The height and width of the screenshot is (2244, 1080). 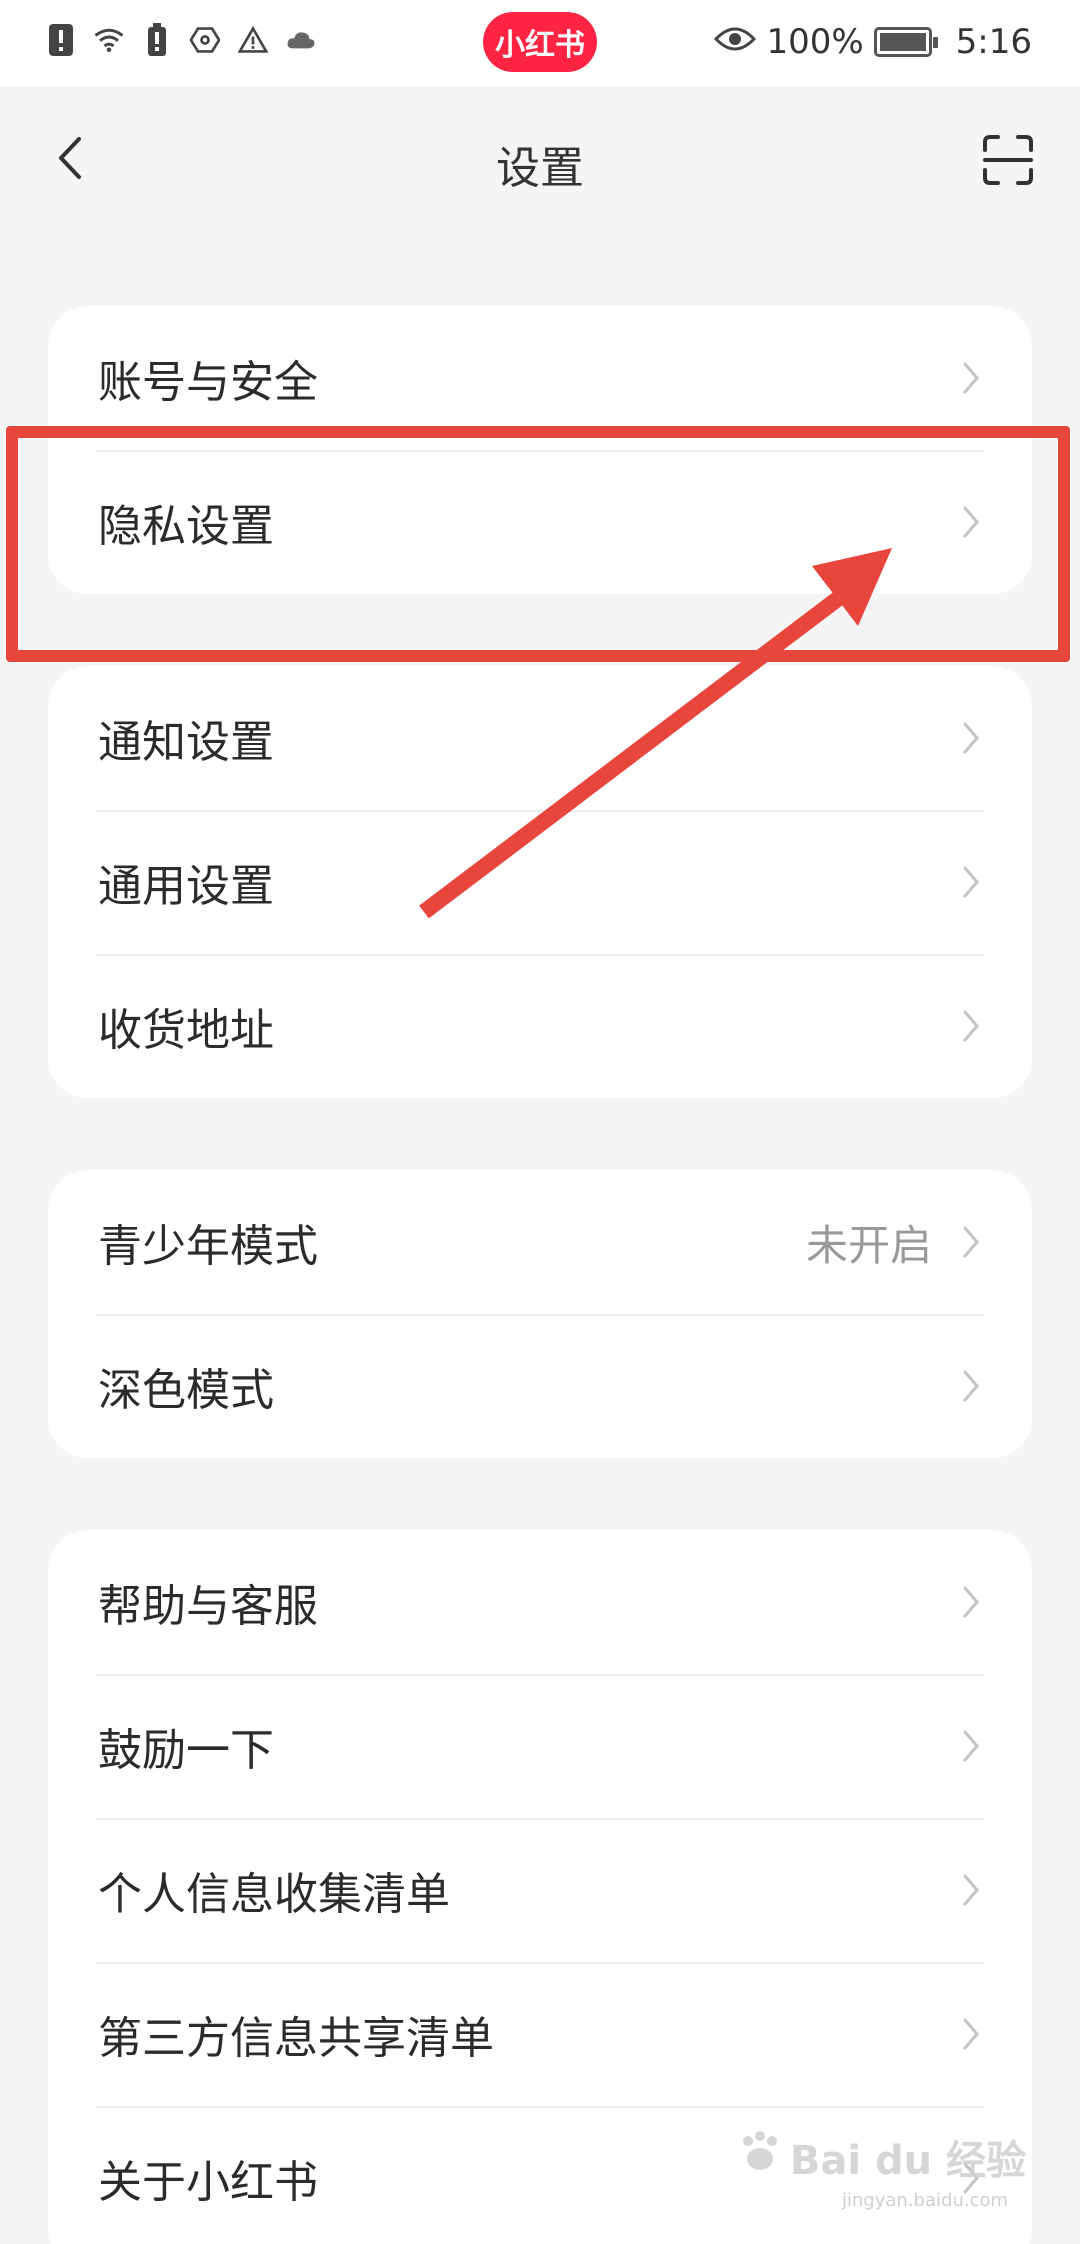 I want to click on settings-item-label: 青少年模式, so click(x=208, y=1246).